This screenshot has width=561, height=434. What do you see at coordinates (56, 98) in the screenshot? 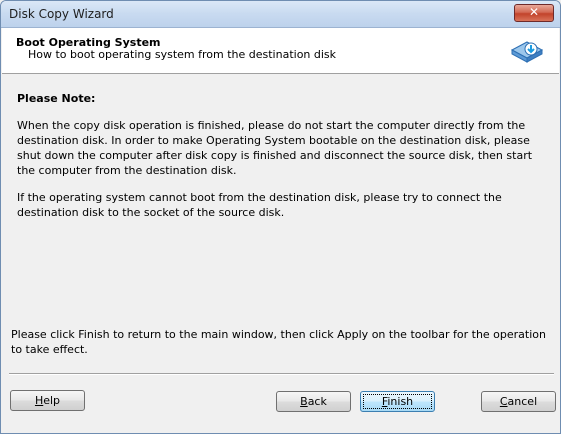
I see `note-title: Please Note:` at bounding box center [56, 98].